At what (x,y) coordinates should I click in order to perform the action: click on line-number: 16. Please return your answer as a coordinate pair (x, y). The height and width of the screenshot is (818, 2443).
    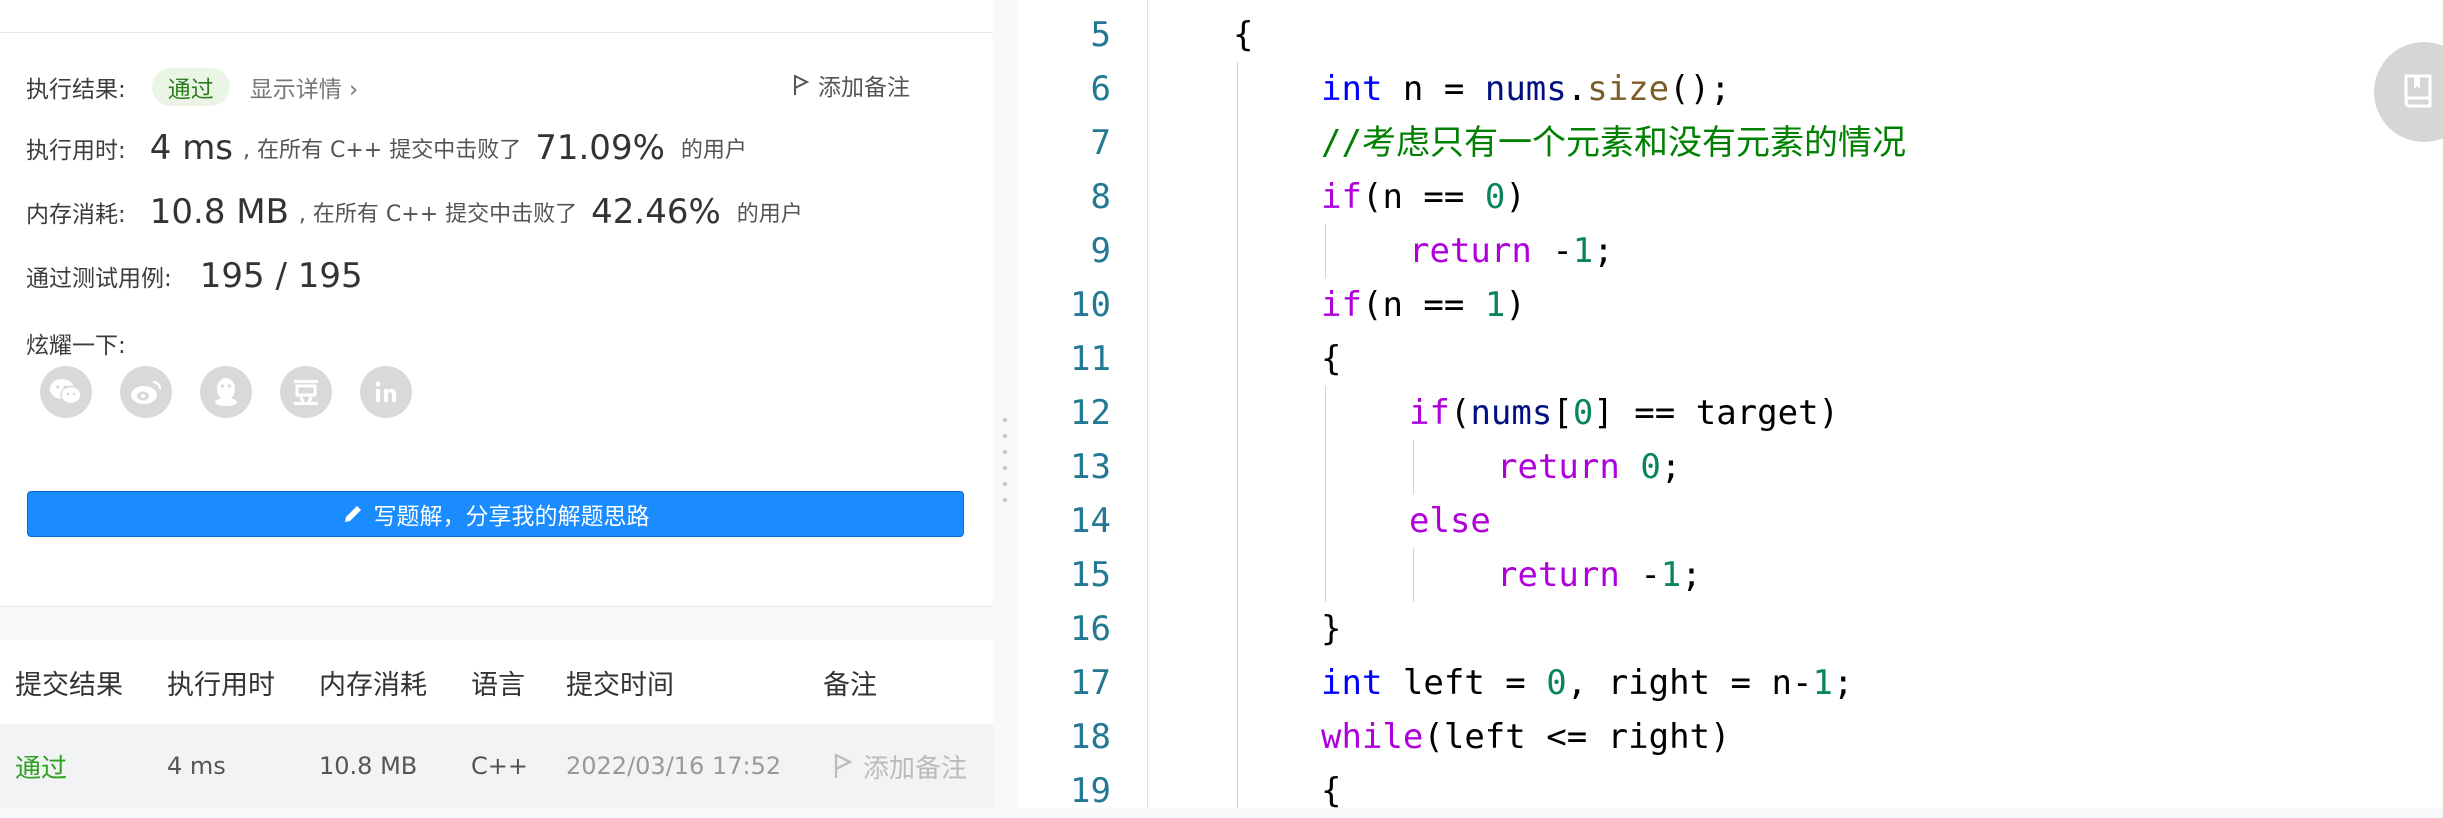
    Looking at the image, I should click on (1090, 629).